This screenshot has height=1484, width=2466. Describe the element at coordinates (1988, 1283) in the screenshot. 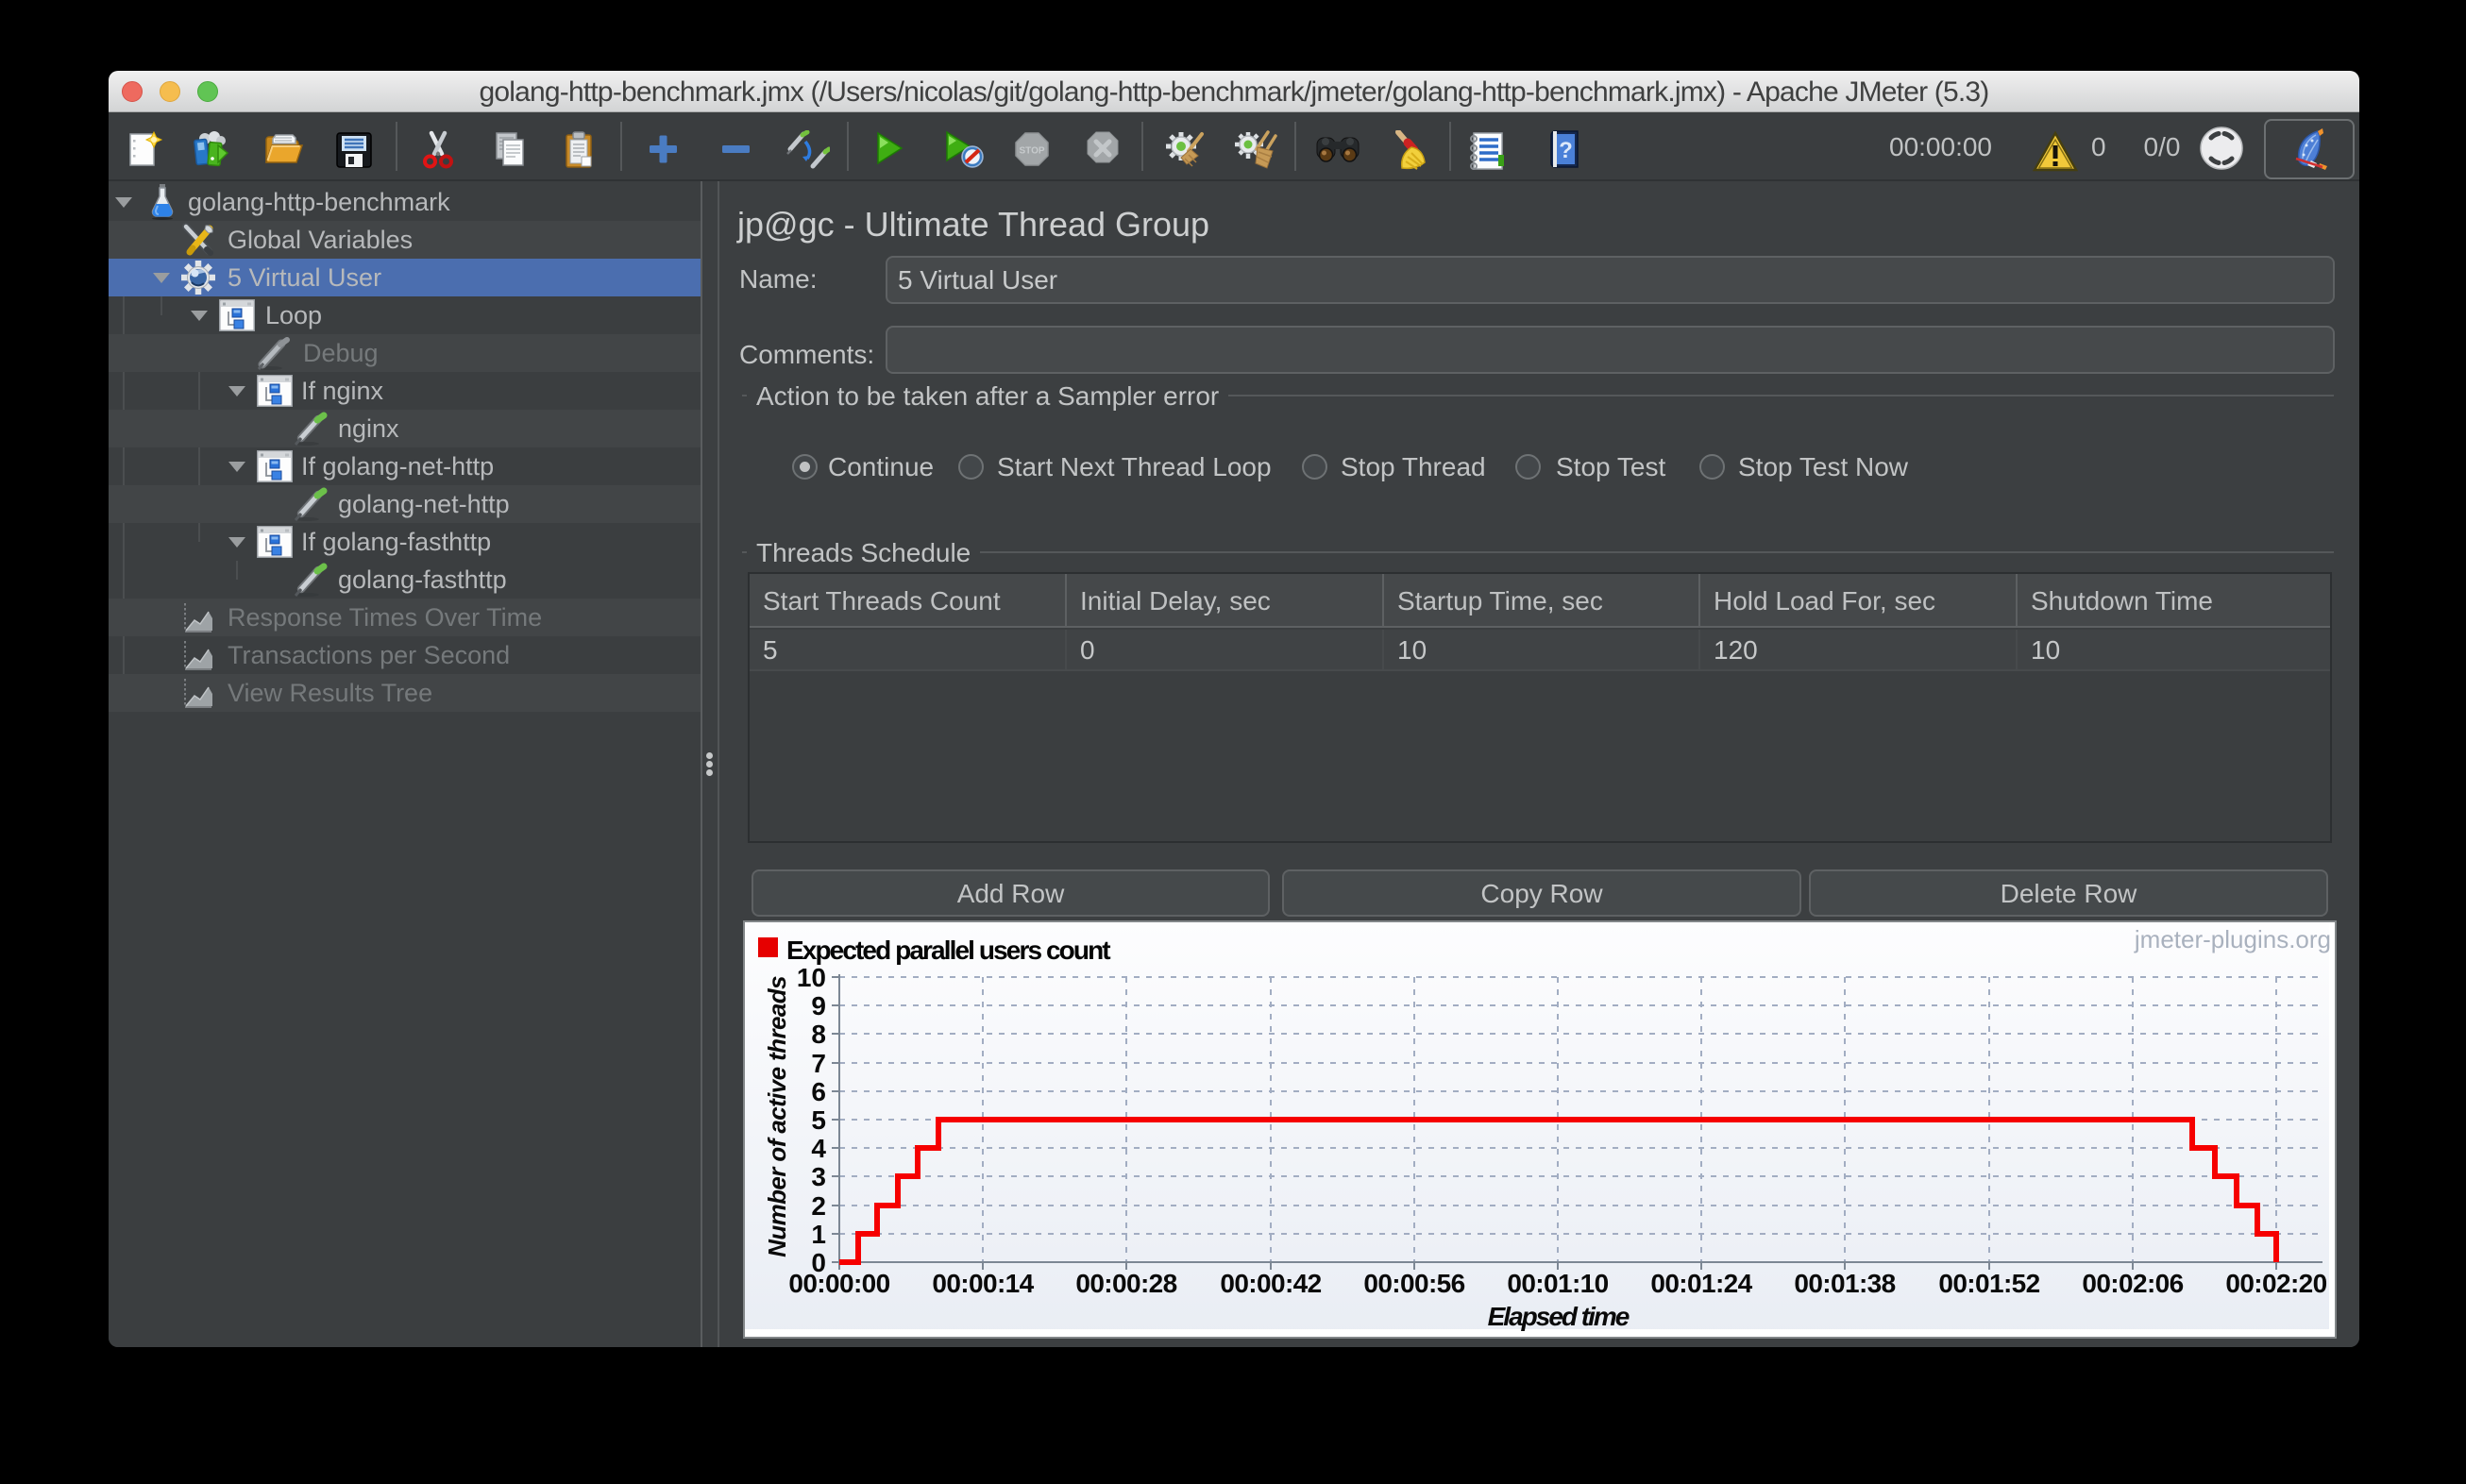

I see `svg-text: 00:01:52` at that location.